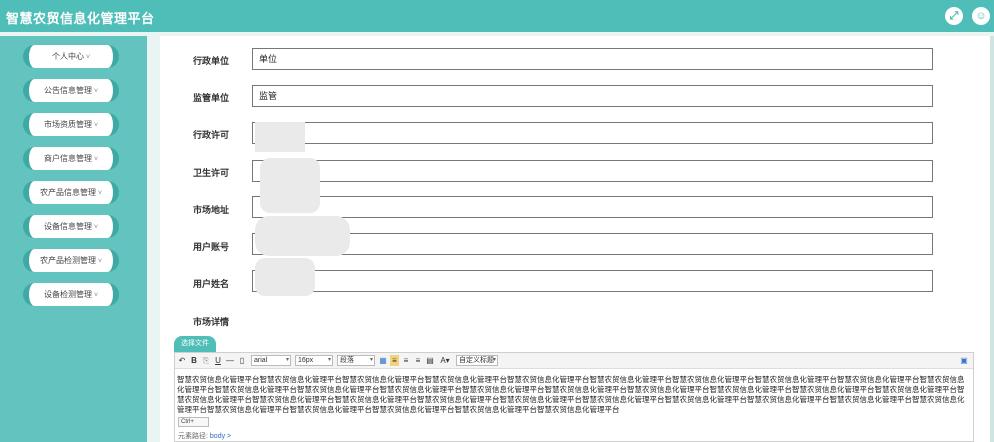  I want to click on top-bar: 智慧农贸信息化管理平台 ⤢ ☺, so click(497, 16).